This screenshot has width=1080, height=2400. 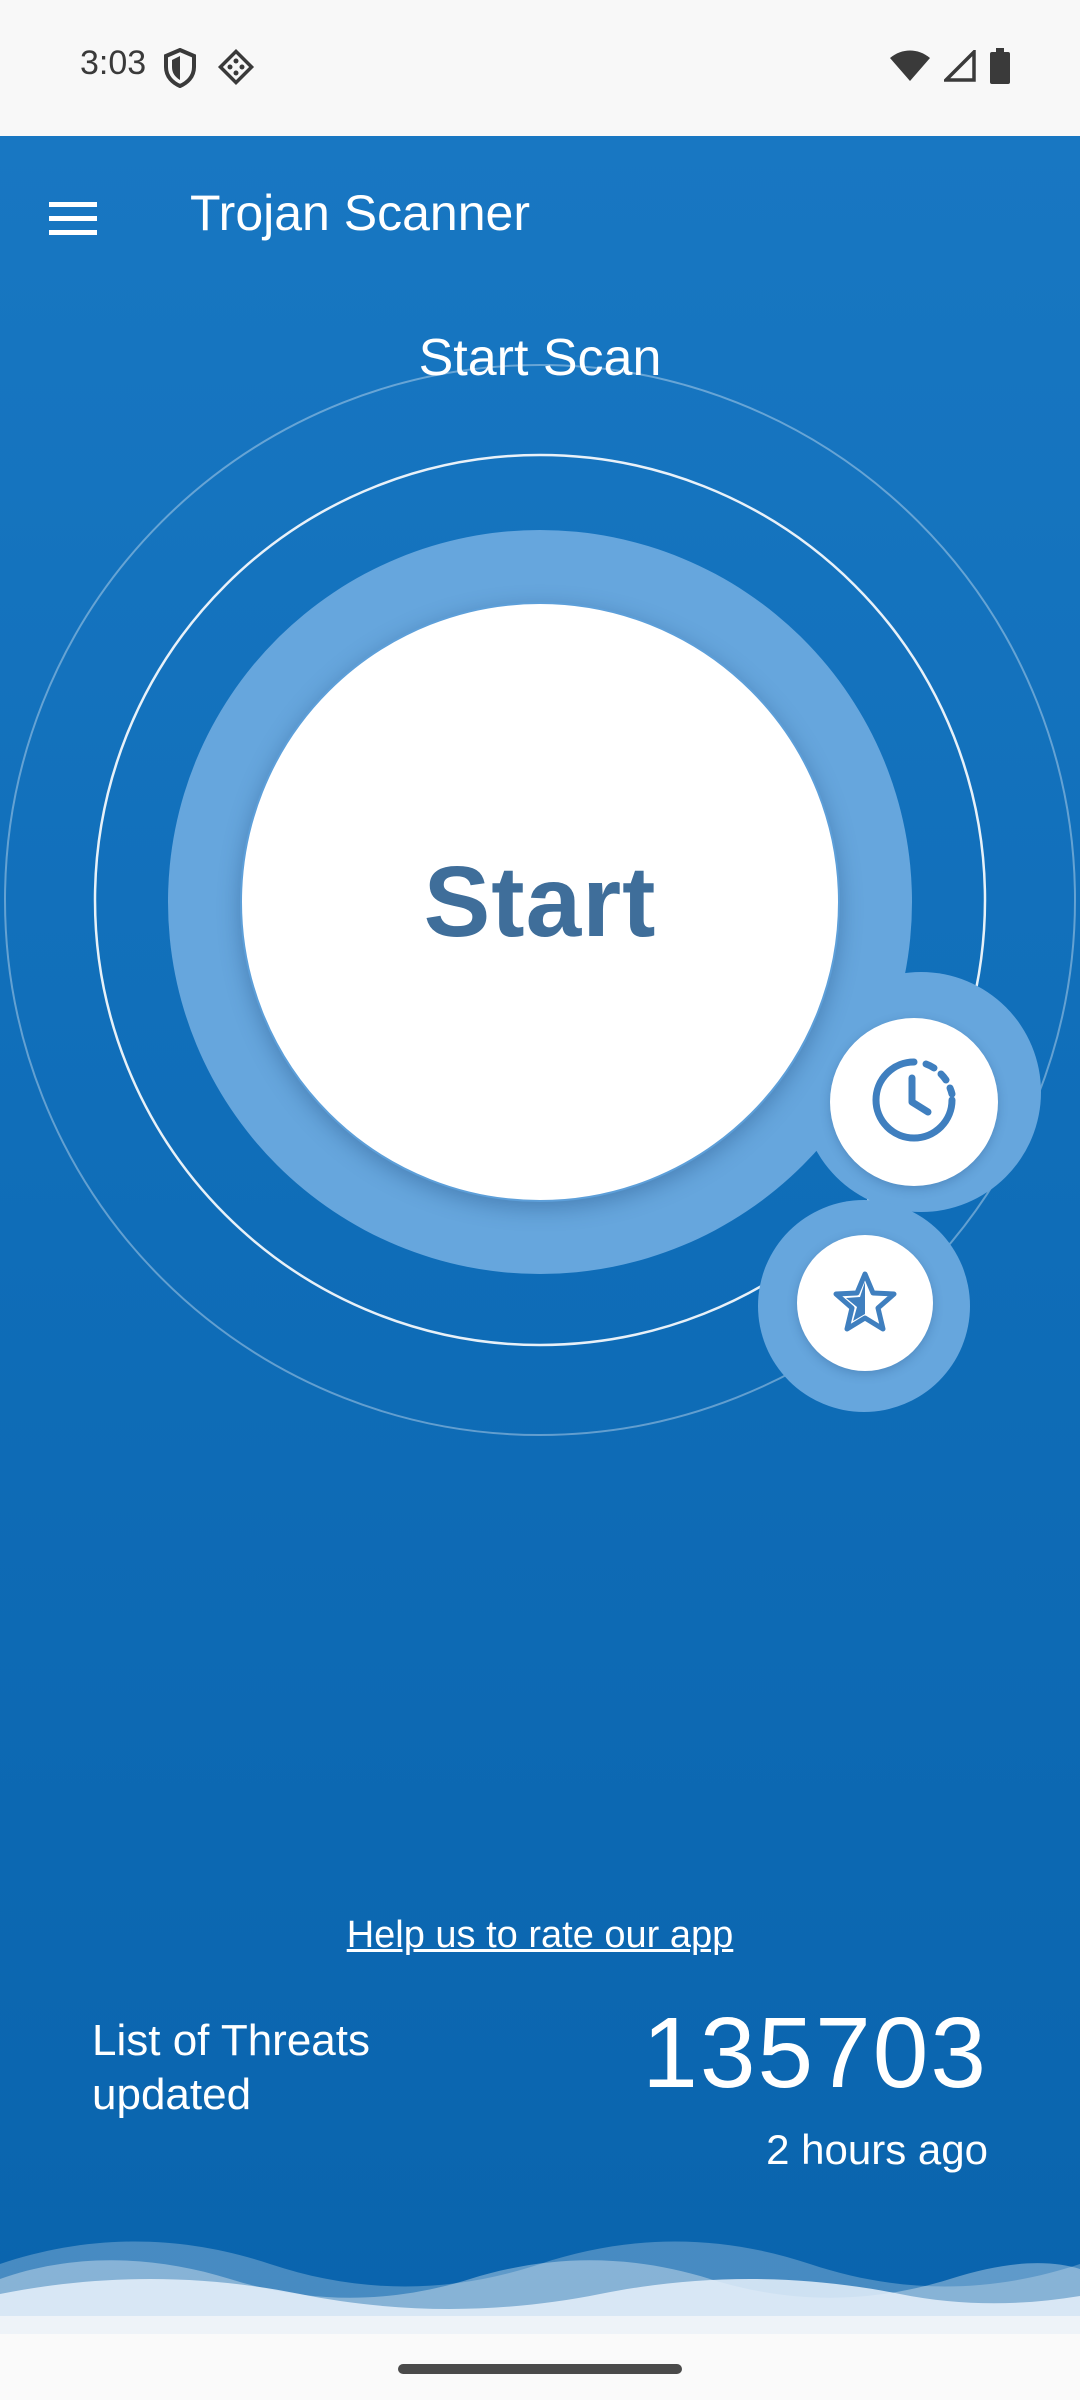 I want to click on threats-count: 135703, so click(x=815, y=2053).